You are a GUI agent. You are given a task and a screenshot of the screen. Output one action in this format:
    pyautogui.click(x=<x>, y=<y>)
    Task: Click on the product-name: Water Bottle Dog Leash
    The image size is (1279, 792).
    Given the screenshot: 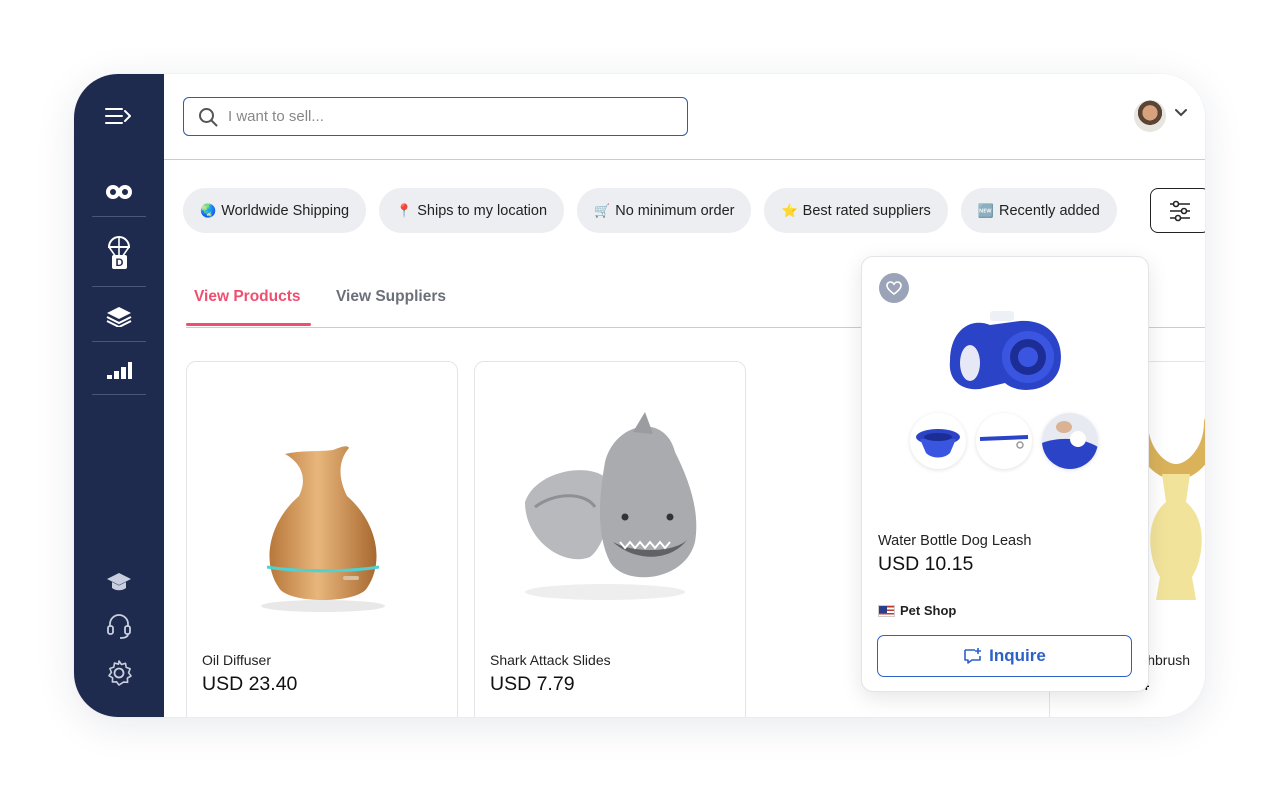 What is the action you would take?
    pyautogui.click(x=955, y=541)
    